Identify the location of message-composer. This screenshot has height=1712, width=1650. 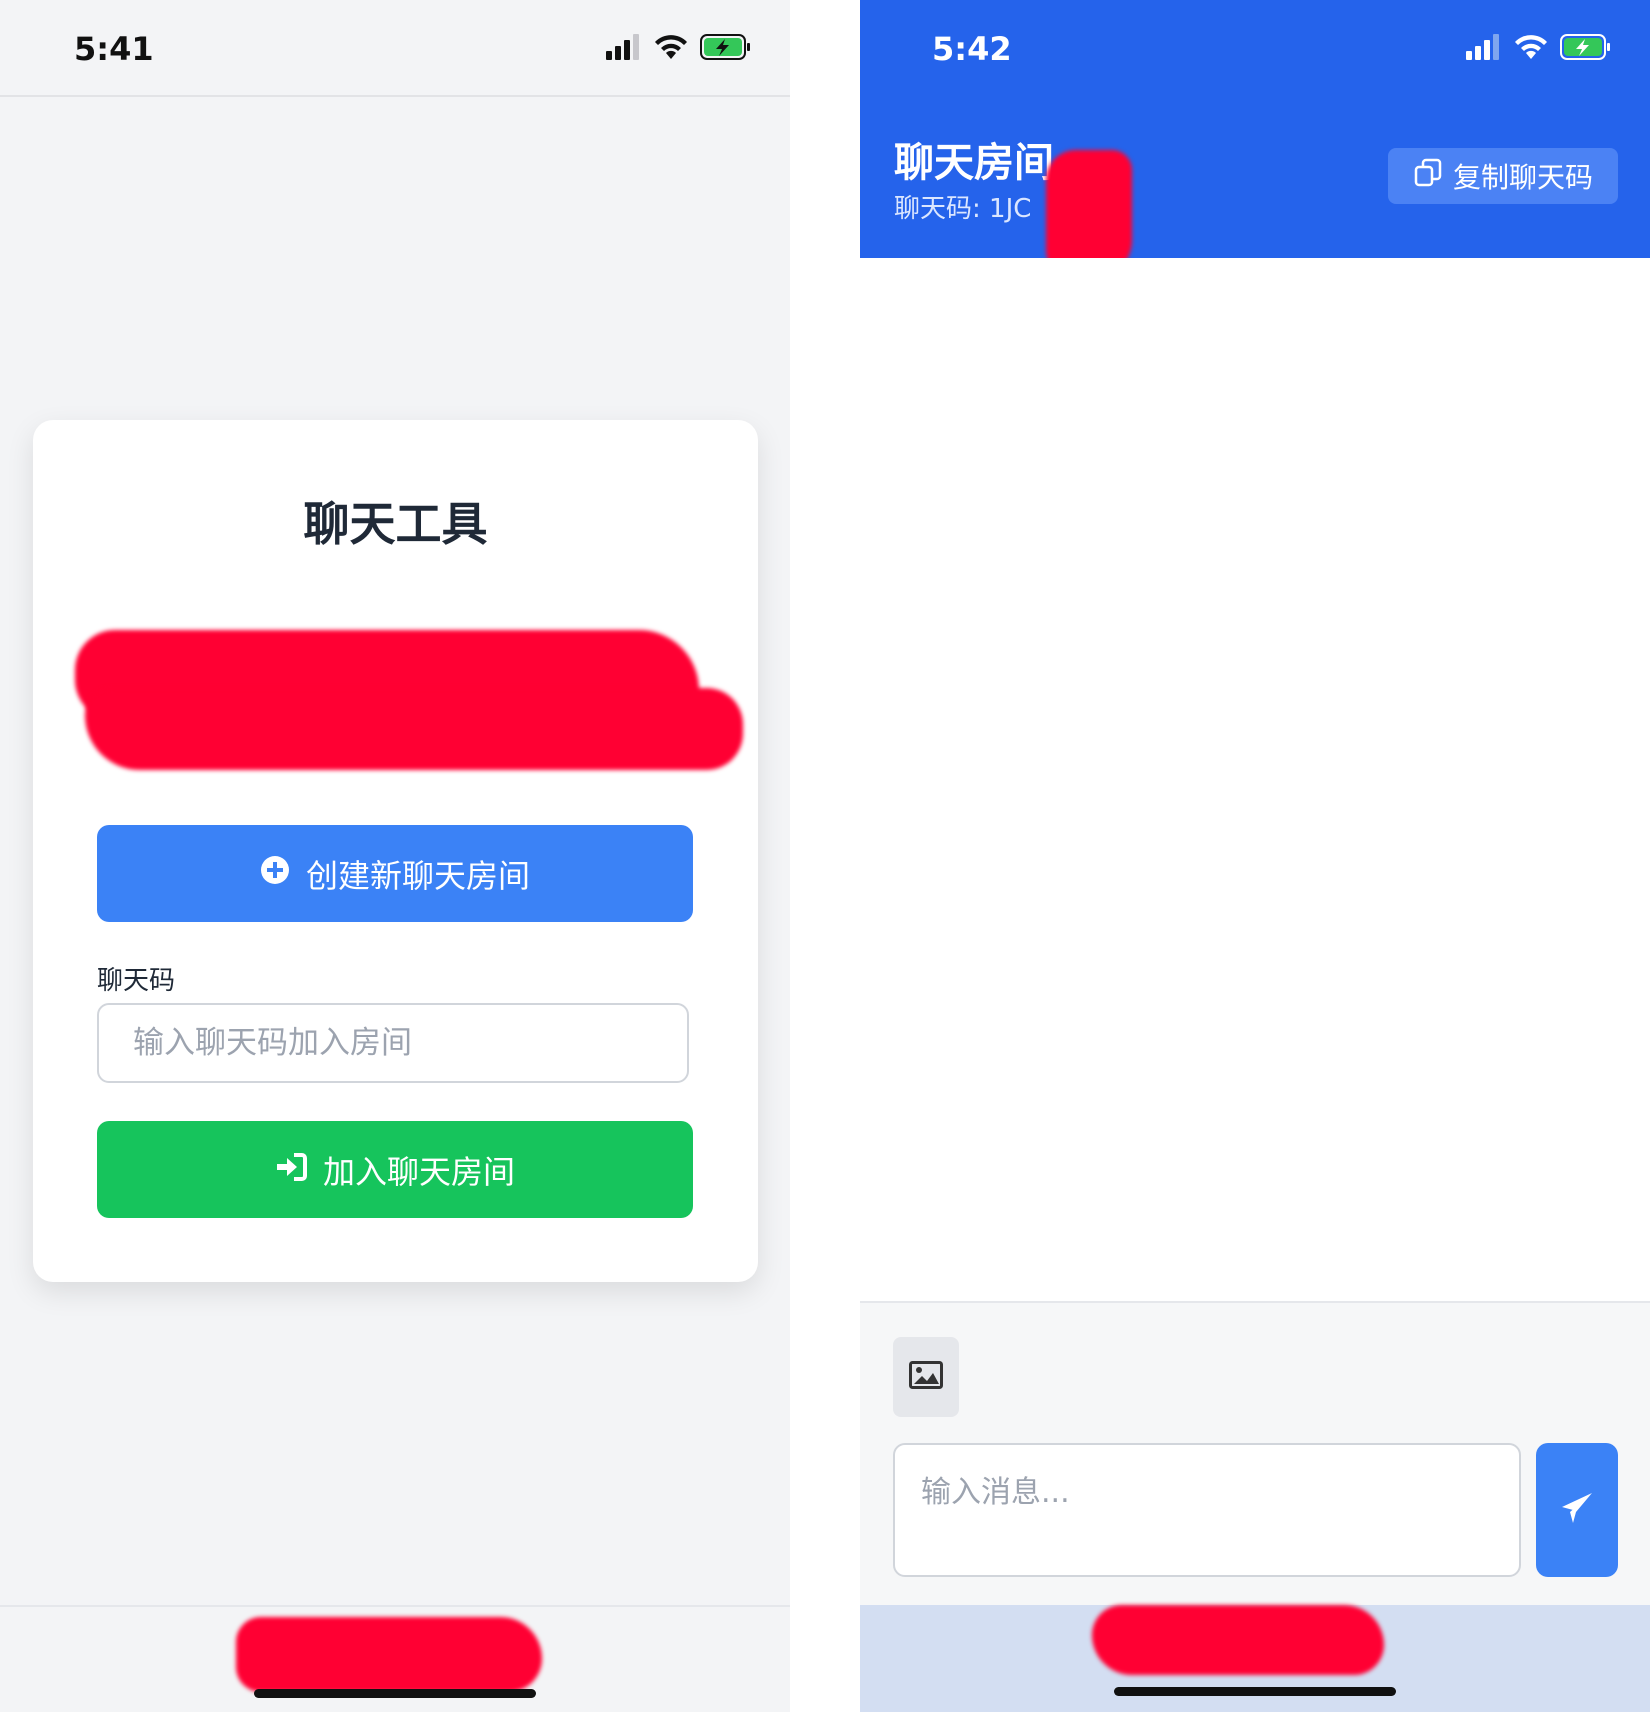
(1255, 1454).